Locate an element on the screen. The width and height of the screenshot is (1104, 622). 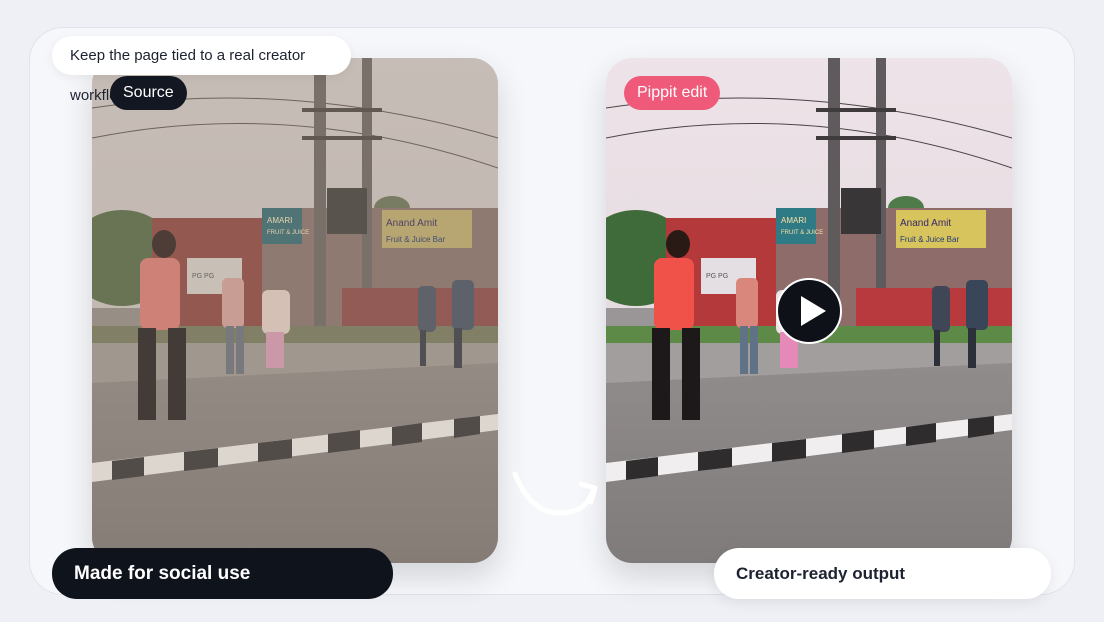
social-use-badge: Made for social use is located at coordinates (222, 573).